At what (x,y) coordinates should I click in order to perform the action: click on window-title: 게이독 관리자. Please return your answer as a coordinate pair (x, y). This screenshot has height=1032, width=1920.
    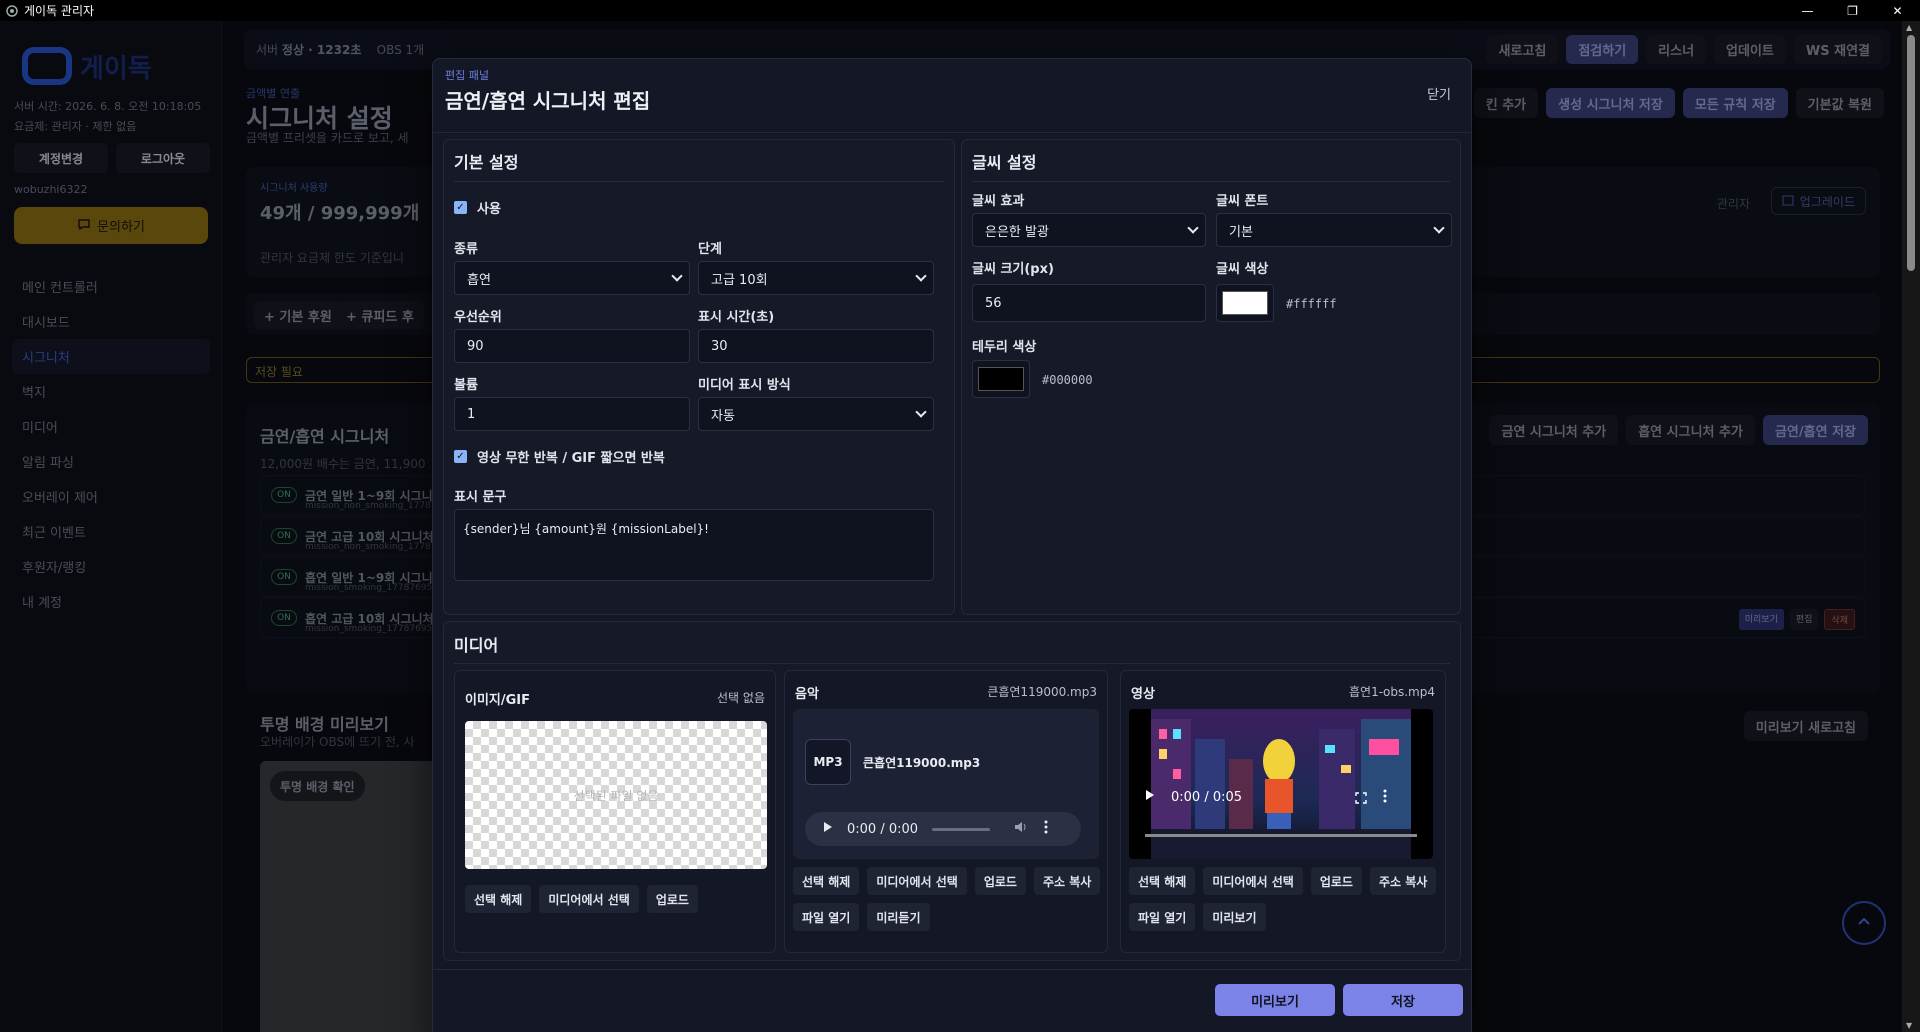
    Looking at the image, I should click on (59, 11).